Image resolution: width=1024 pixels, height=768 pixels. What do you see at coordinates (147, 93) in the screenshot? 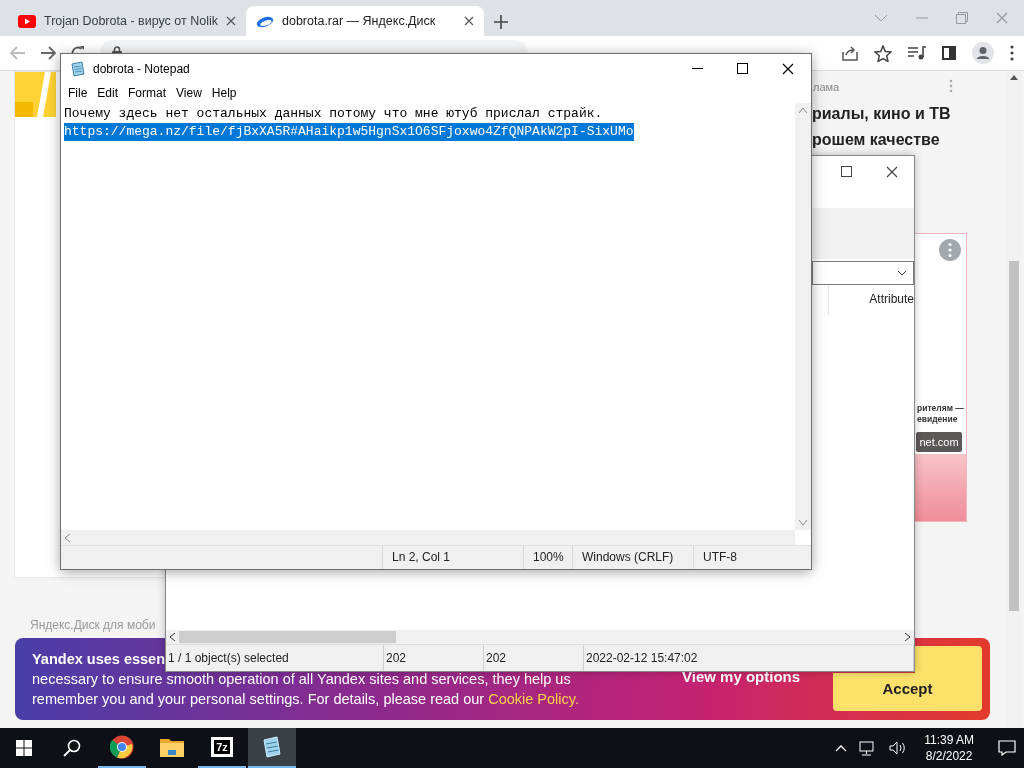
I see `menu-item: Format` at bounding box center [147, 93].